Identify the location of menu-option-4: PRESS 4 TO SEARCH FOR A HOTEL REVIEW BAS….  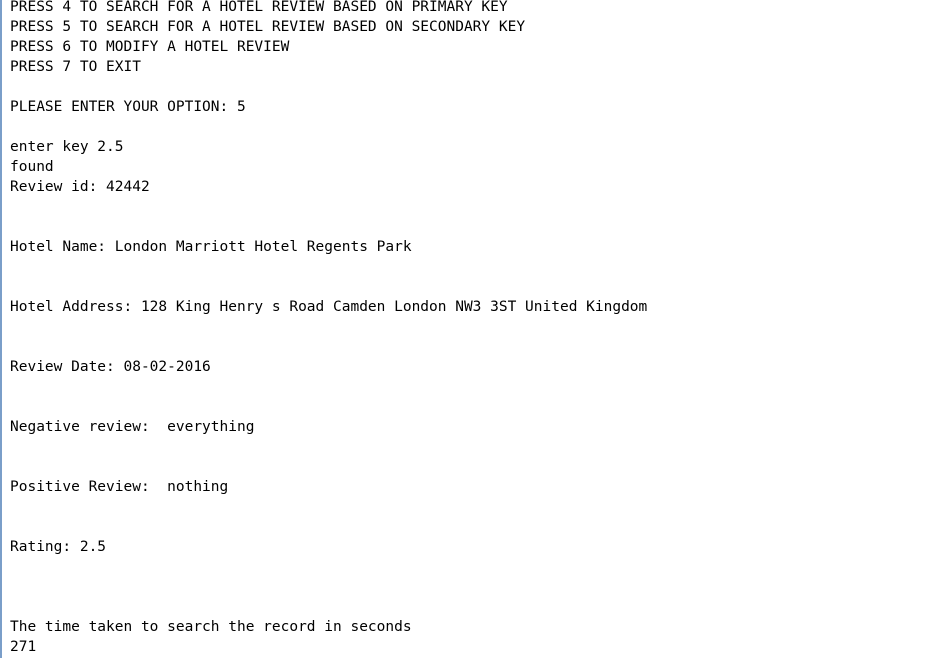
(259, 7).